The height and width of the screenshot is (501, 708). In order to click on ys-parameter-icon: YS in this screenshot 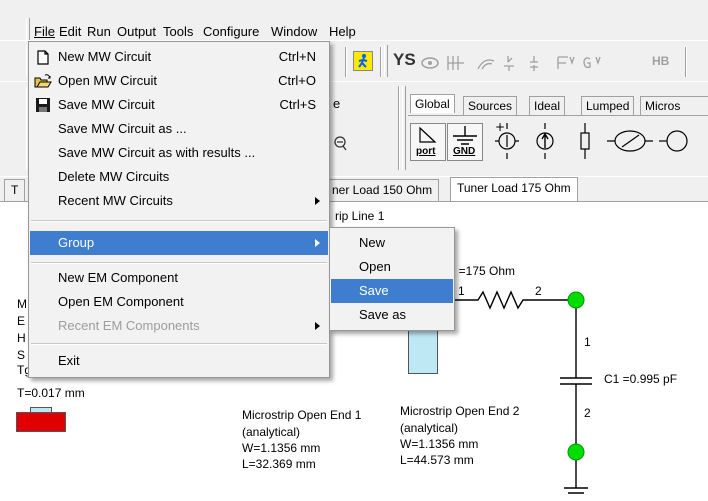, I will do `click(404, 60)`.